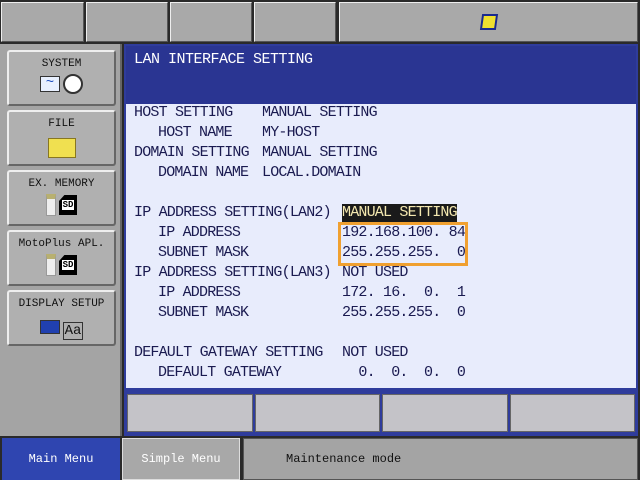 The width and height of the screenshot is (640, 480). I want to click on lan3-ip-value: 172. 16. 0. 1, so click(404, 293).